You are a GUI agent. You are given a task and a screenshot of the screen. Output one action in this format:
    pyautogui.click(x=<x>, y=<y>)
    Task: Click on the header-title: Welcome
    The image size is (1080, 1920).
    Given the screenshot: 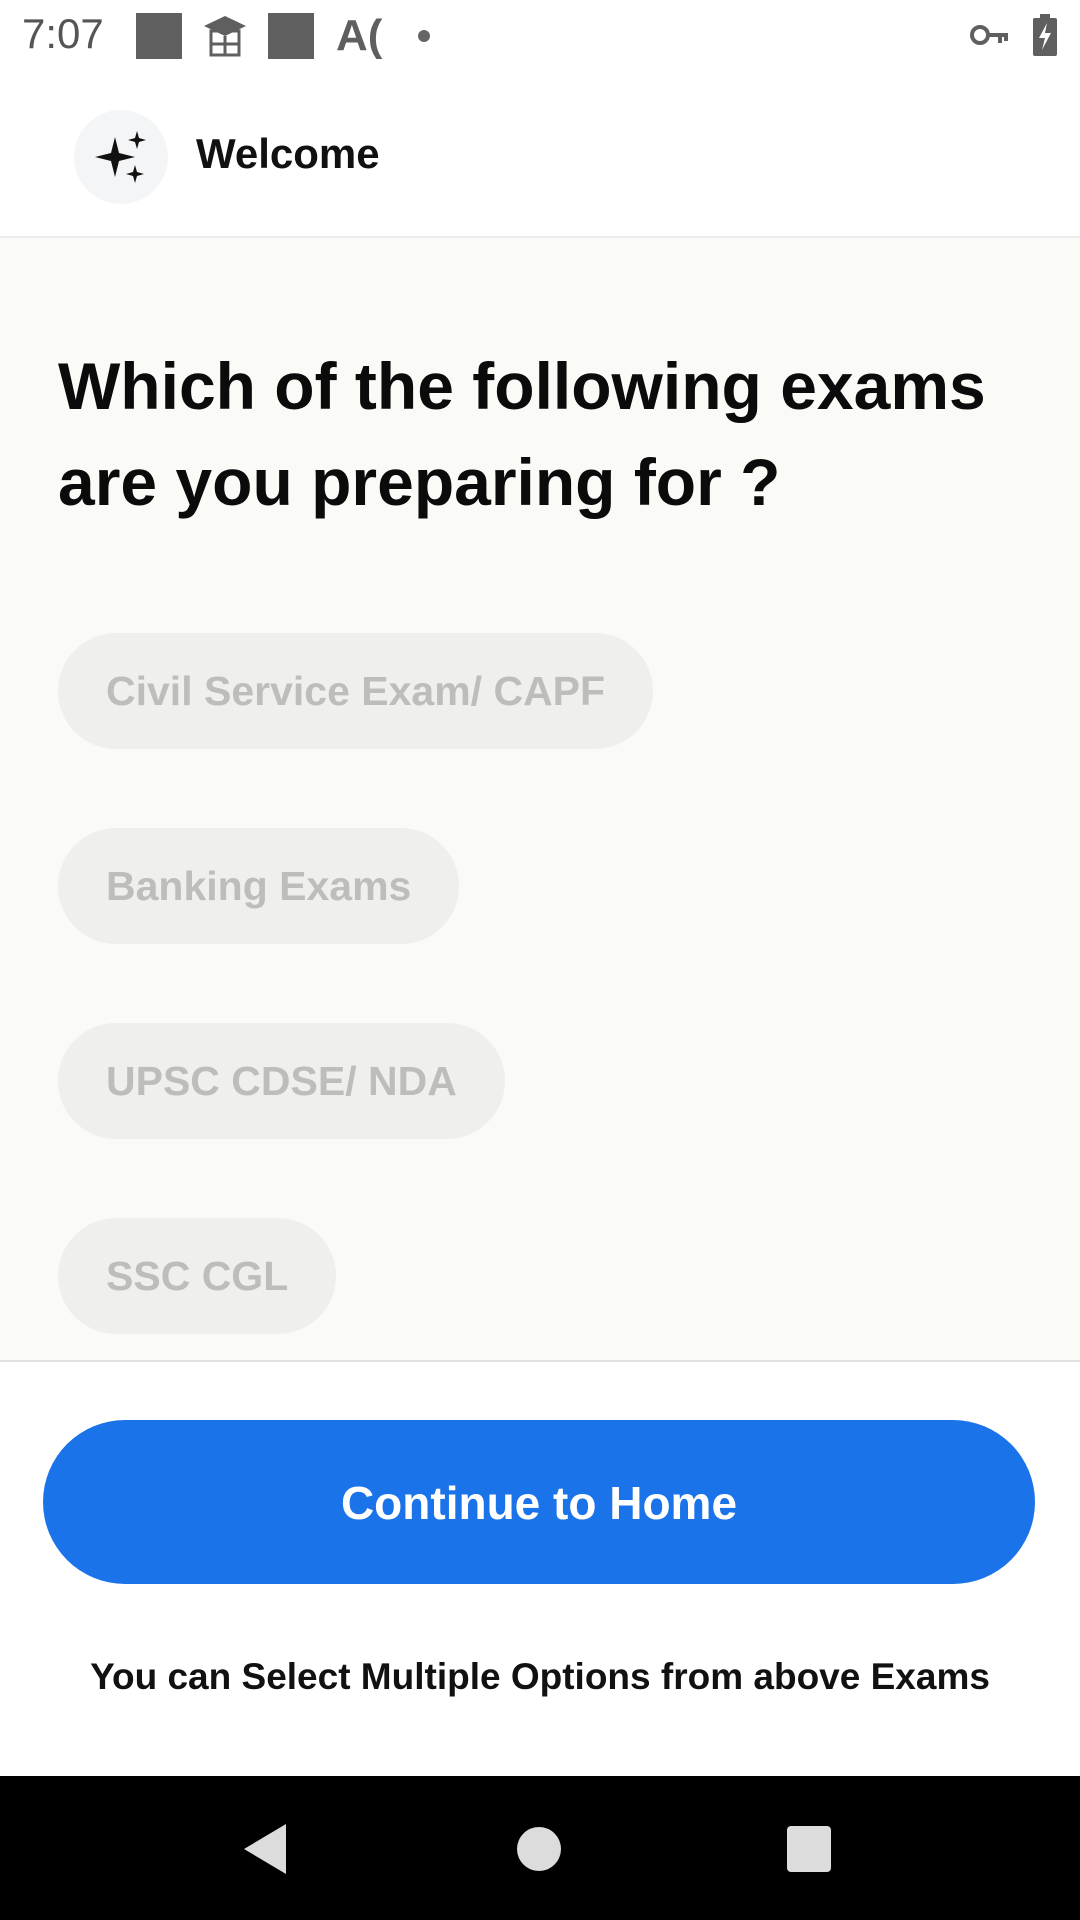 What is the action you would take?
    pyautogui.click(x=288, y=153)
    